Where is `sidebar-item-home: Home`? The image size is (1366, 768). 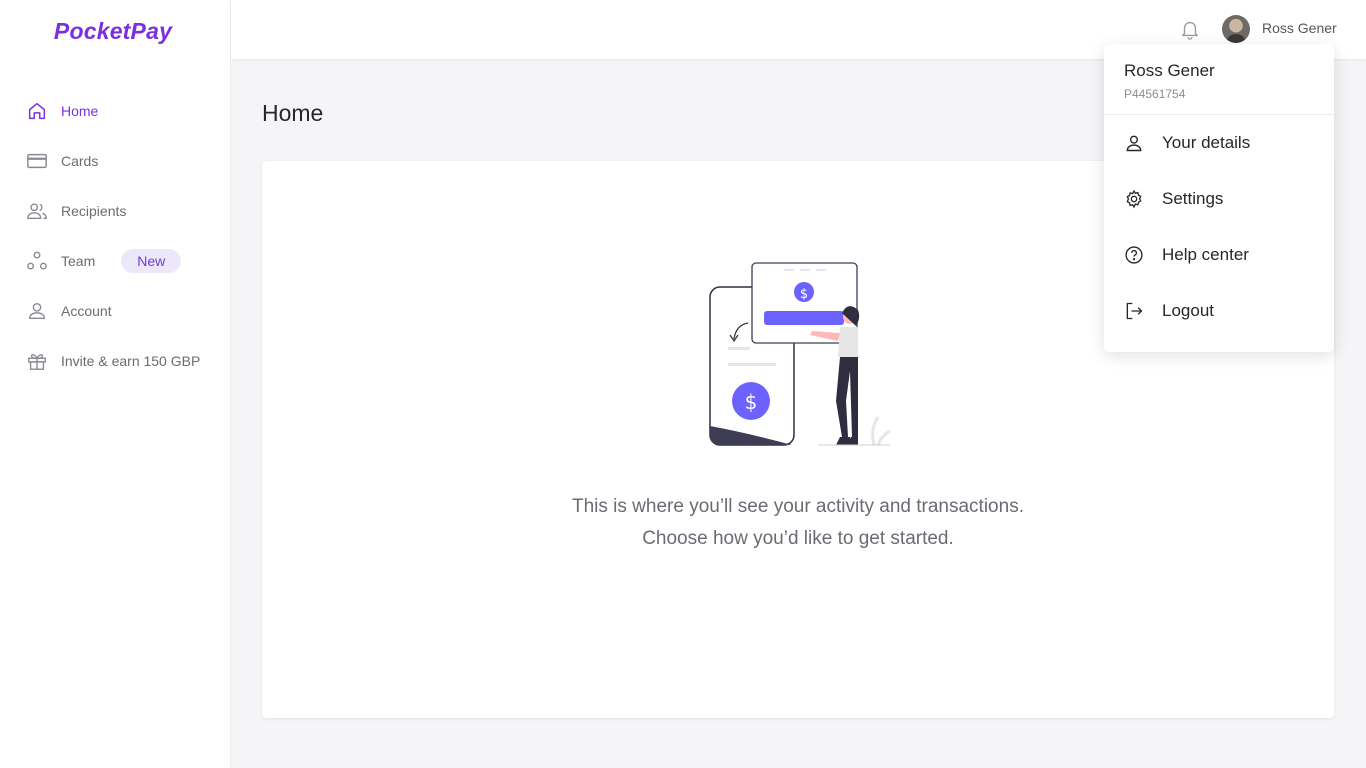 sidebar-item-home: Home is located at coordinates (113, 111).